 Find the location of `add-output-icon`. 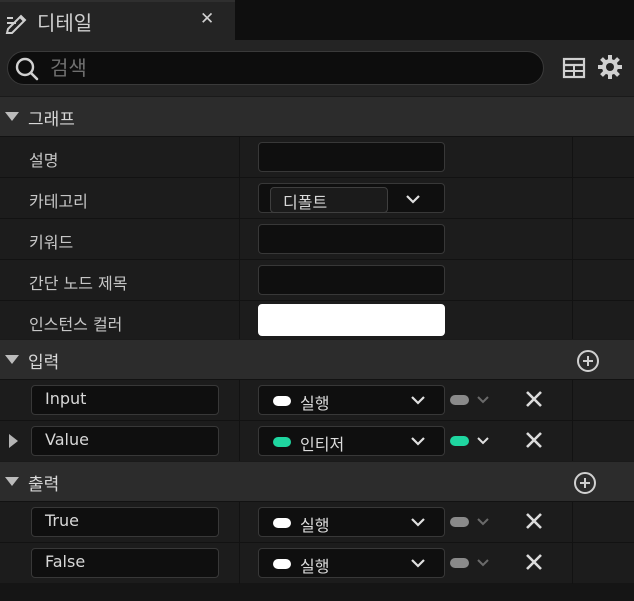

add-output-icon is located at coordinates (585, 483).